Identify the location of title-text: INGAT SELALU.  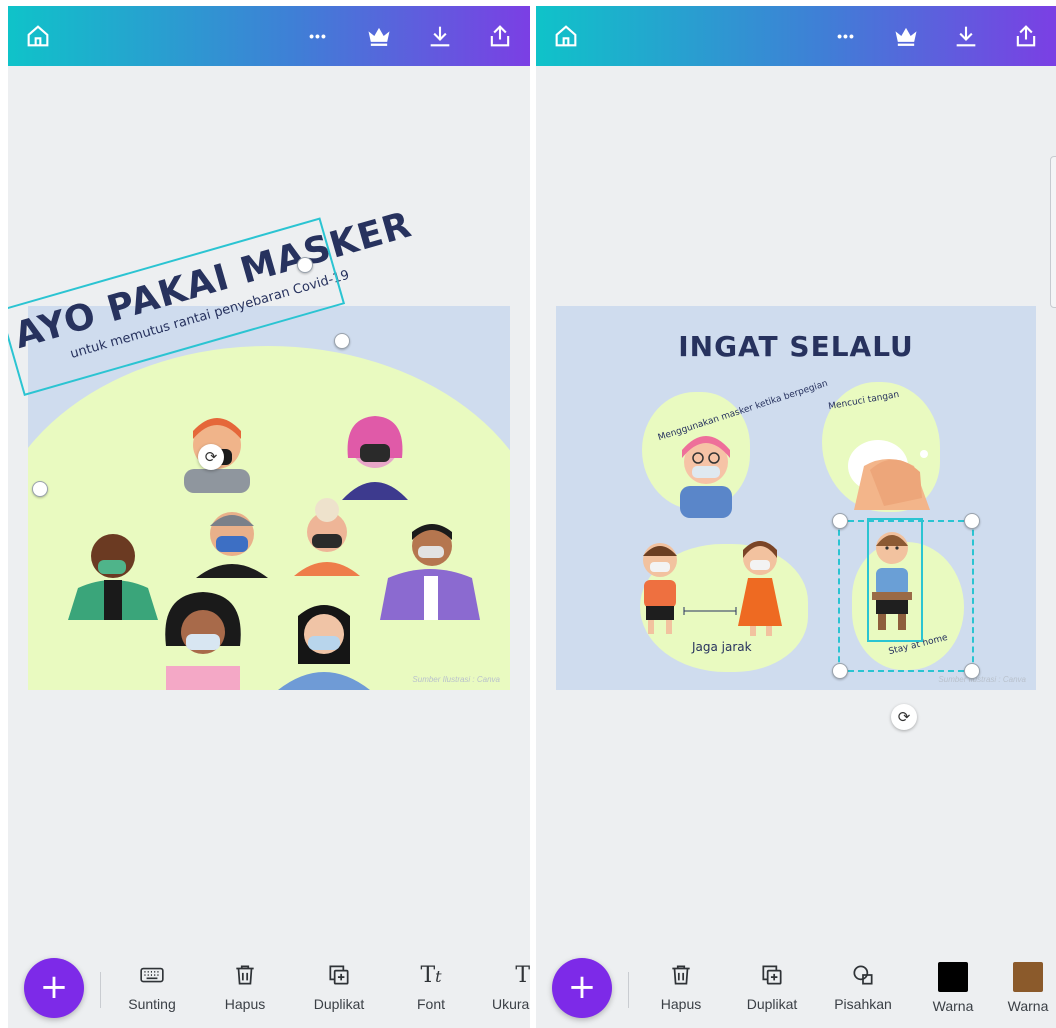
(796, 346).